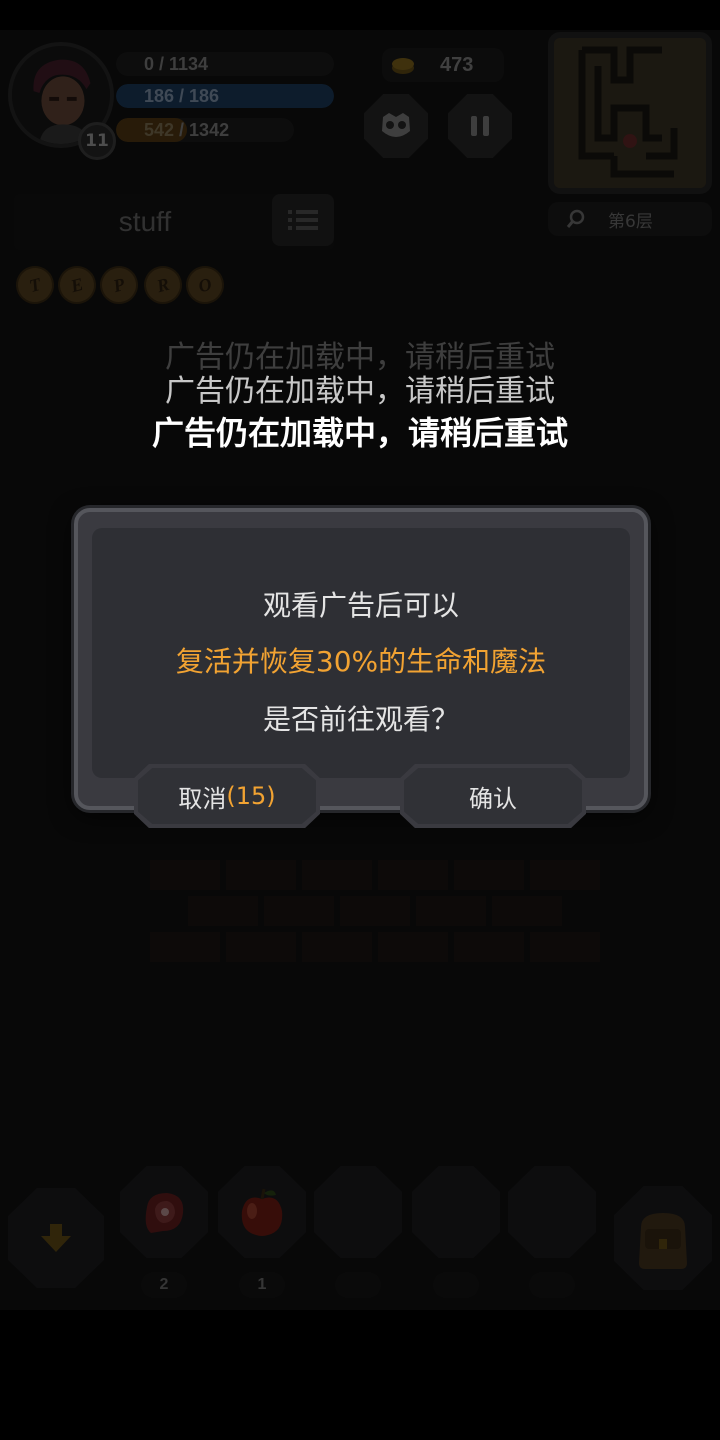 The image size is (720, 1440). What do you see at coordinates (163, 285) in the screenshot?
I see `rune-4: R` at bounding box center [163, 285].